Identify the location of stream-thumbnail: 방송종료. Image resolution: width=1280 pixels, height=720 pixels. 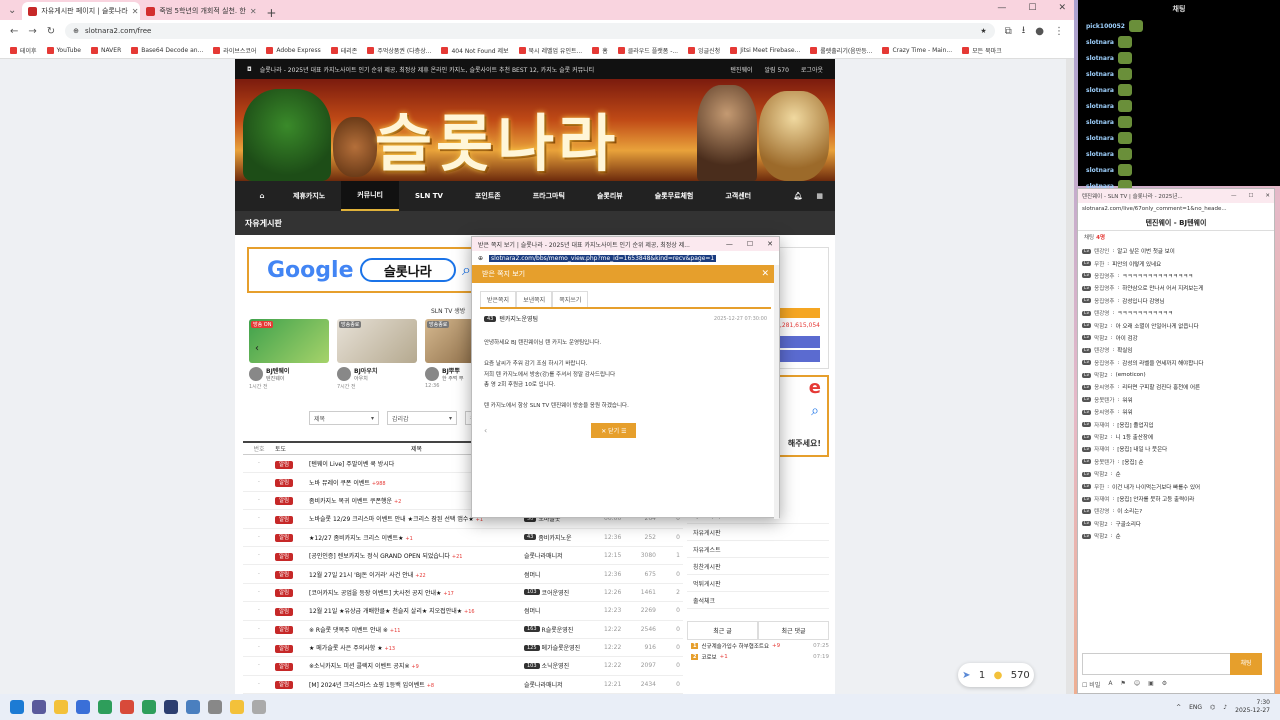
(377, 341).